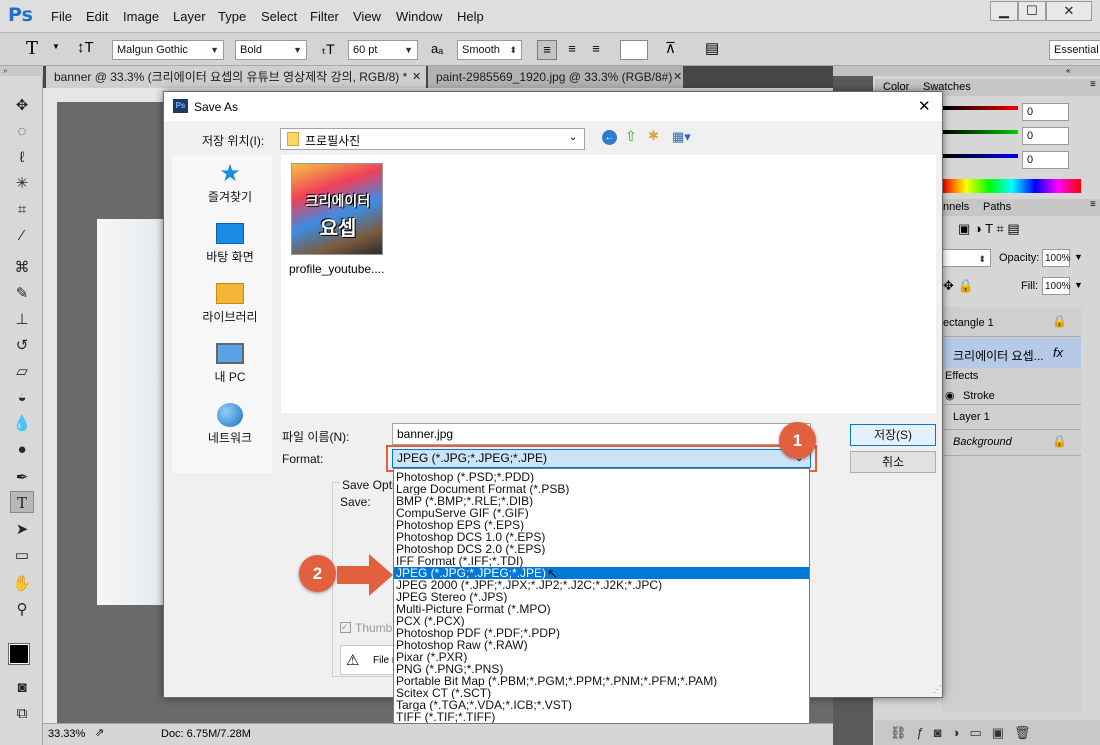 This screenshot has width=1100, height=745. I want to click on antialias-select: Smooth ⬍, so click(489, 50).